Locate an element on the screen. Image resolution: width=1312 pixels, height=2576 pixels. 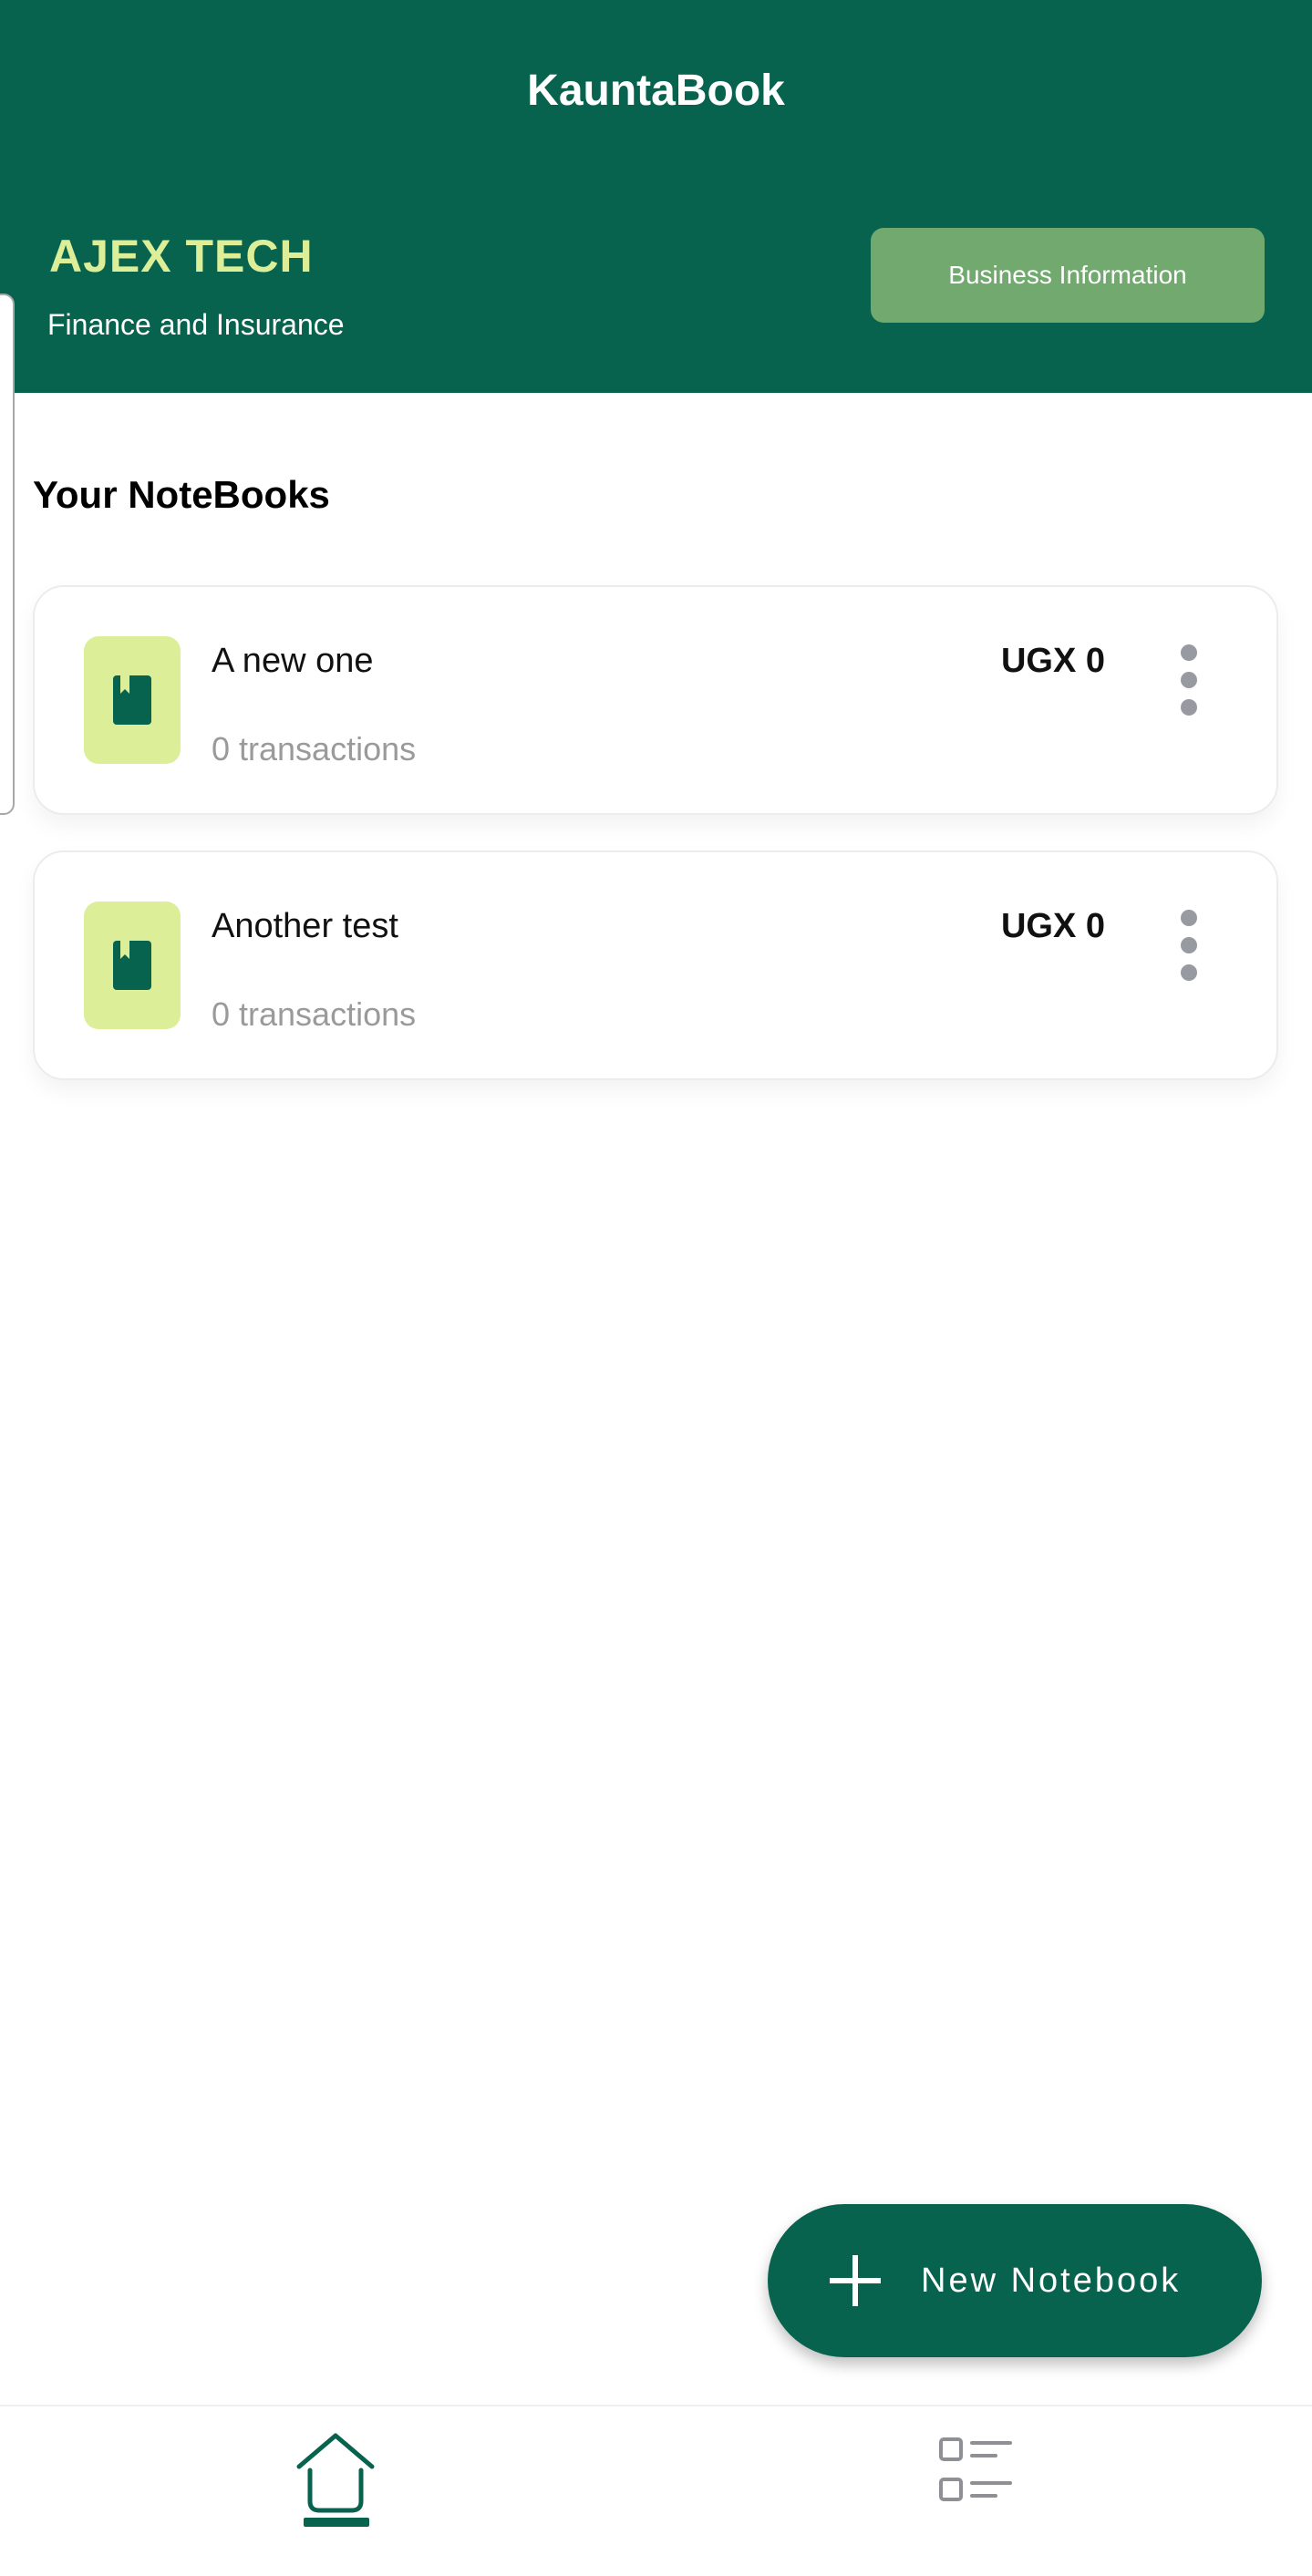
active-tab-indicator is located at coordinates (336, 2522).